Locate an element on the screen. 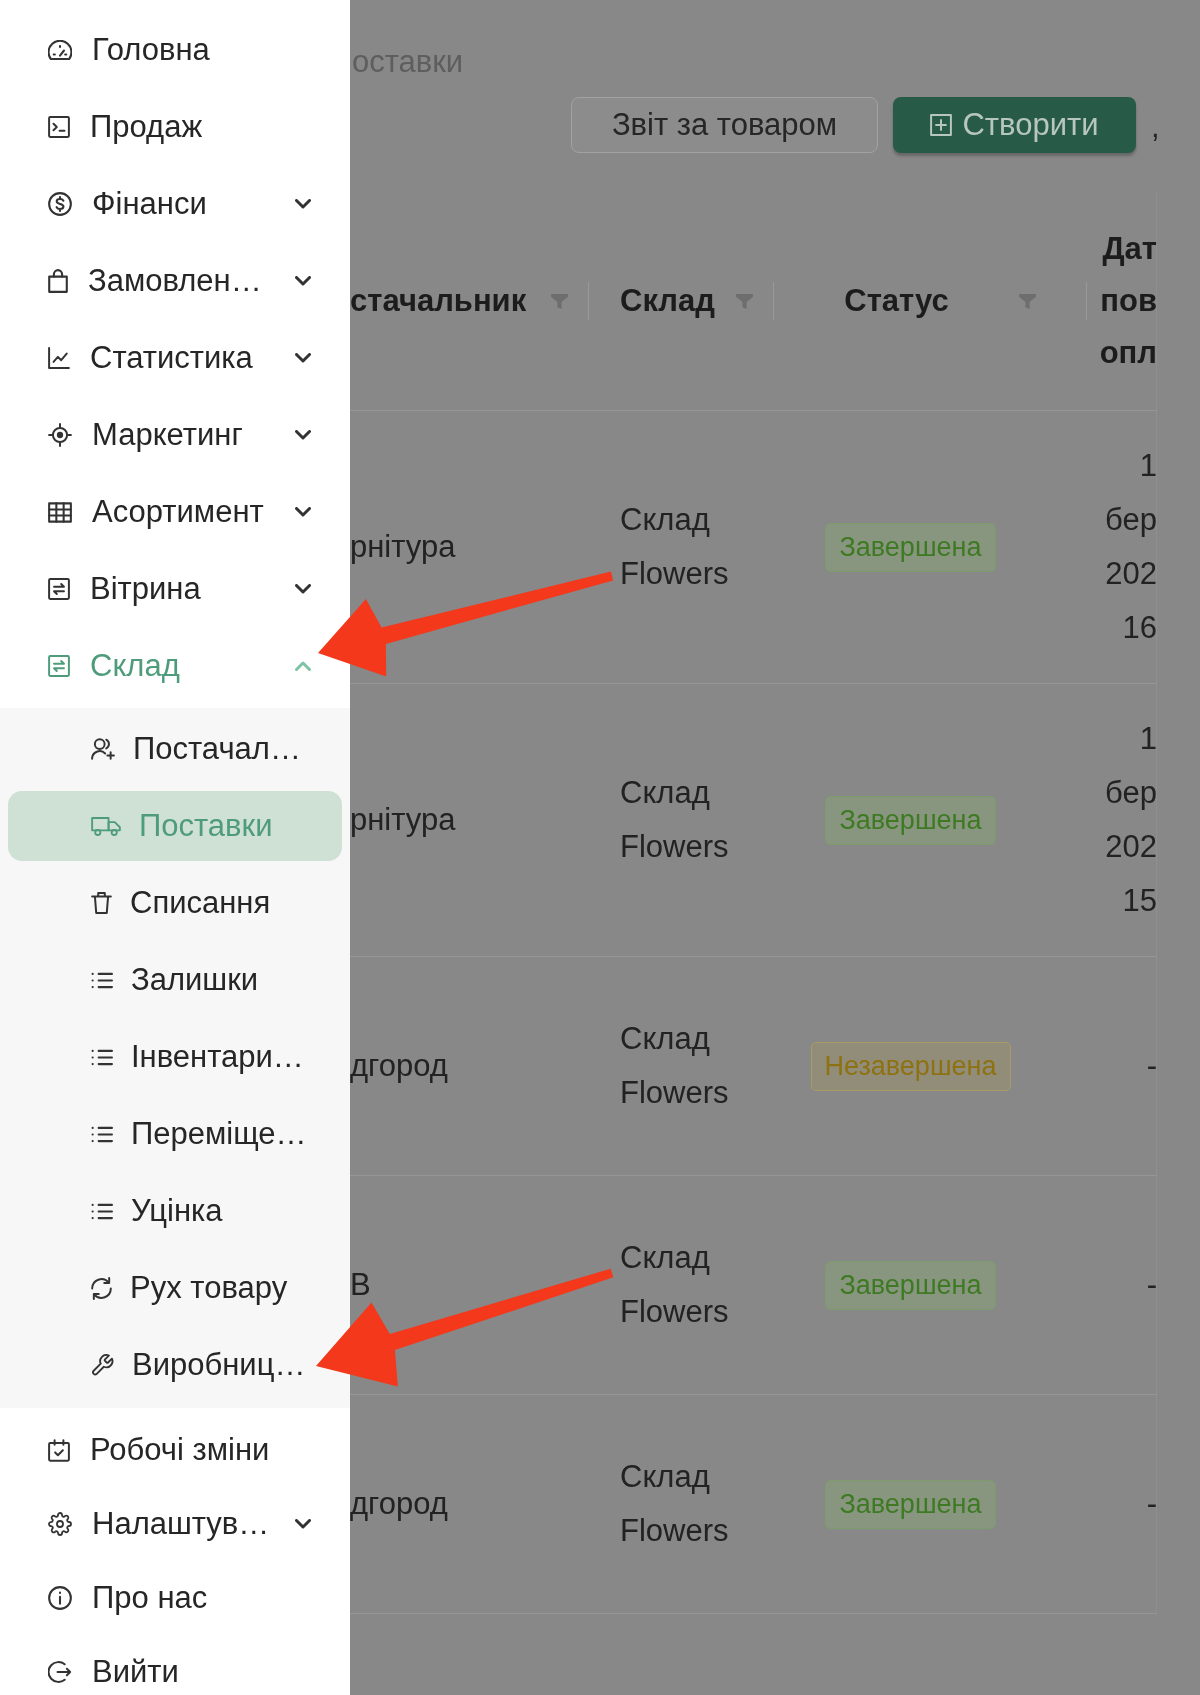 The height and width of the screenshot is (1695, 1200). create-button: Створити is located at coordinates (1014, 125).